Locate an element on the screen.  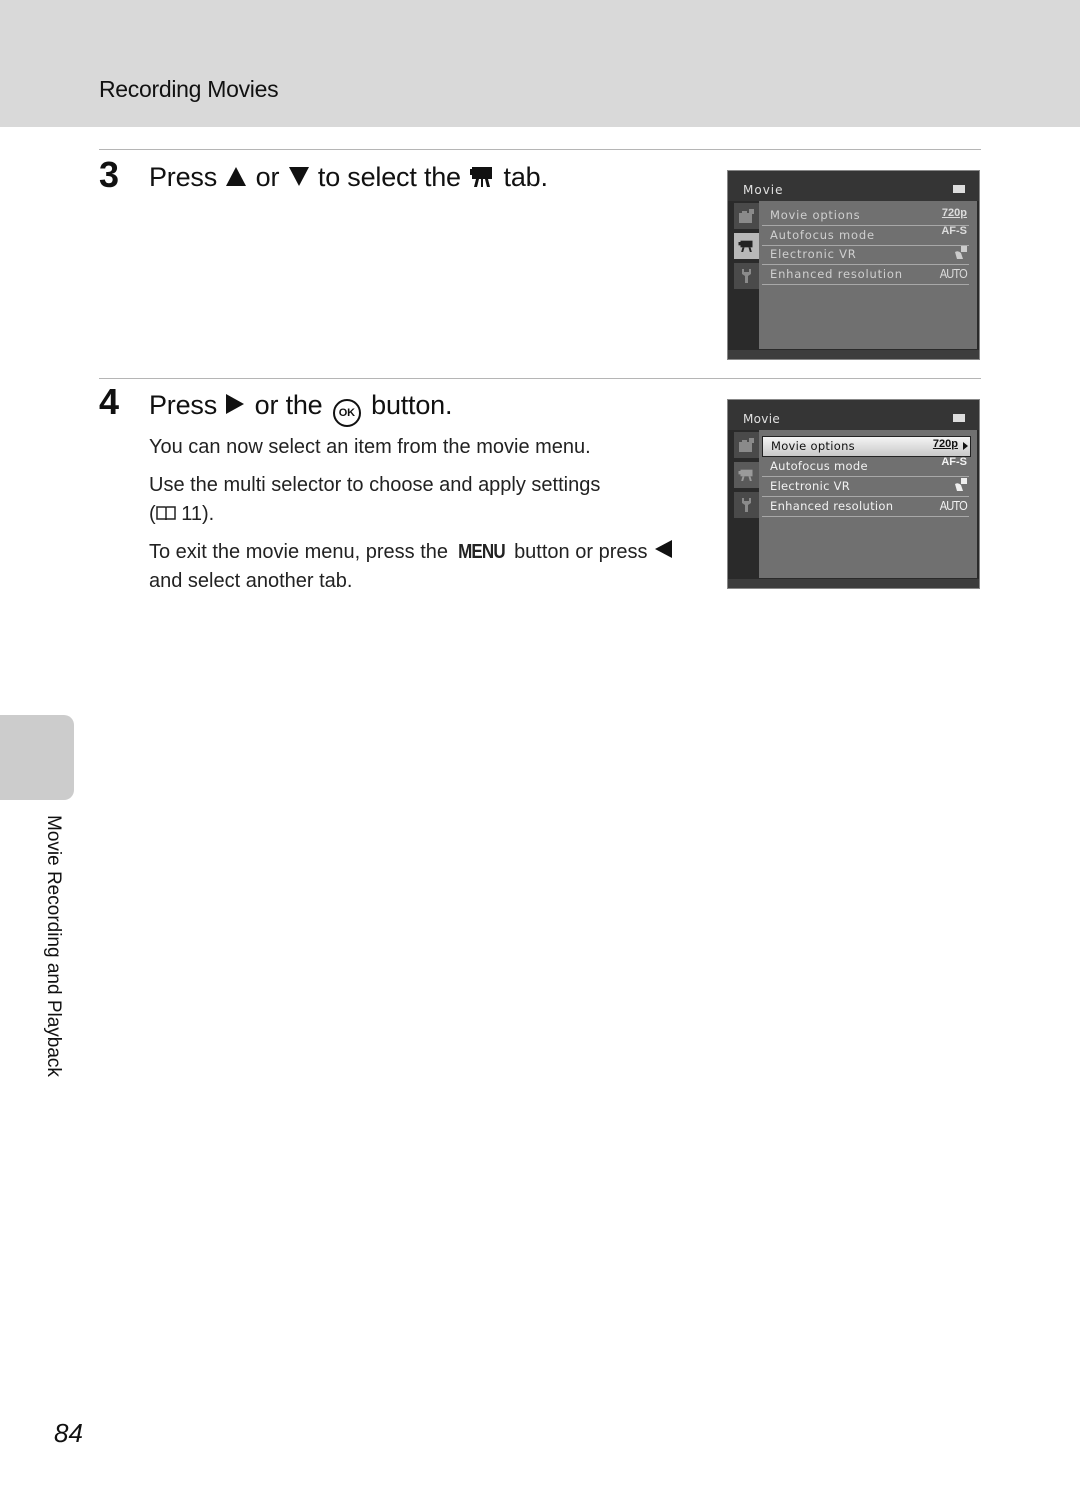
section-title: Recording Movies is located at coordinates (189, 89).